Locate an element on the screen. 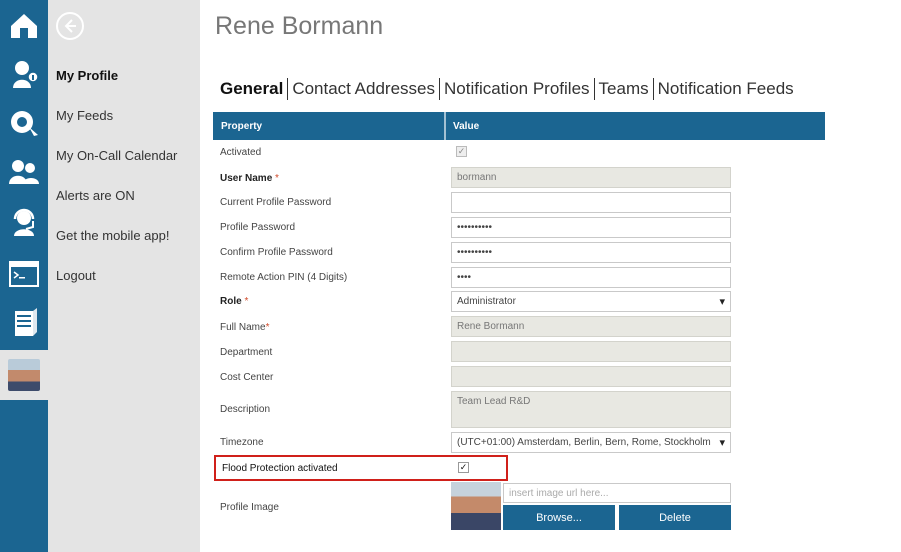 Image resolution: width=901 pixels, height=552 pixels. role-select: Administrator is located at coordinates (591, 301).